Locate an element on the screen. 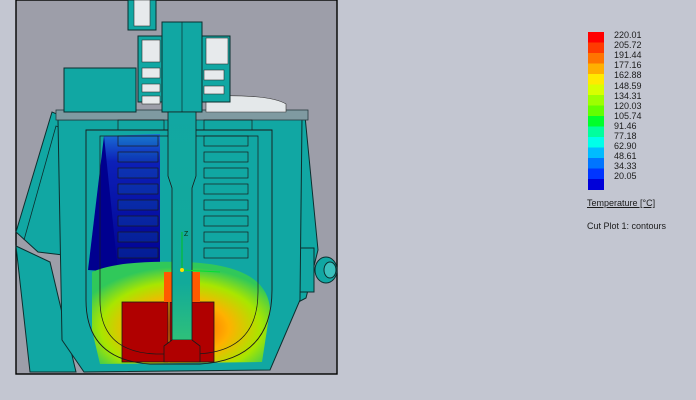 The image size is (696, 400). legend-value: 205.72 is located at coordinates (628, 45).